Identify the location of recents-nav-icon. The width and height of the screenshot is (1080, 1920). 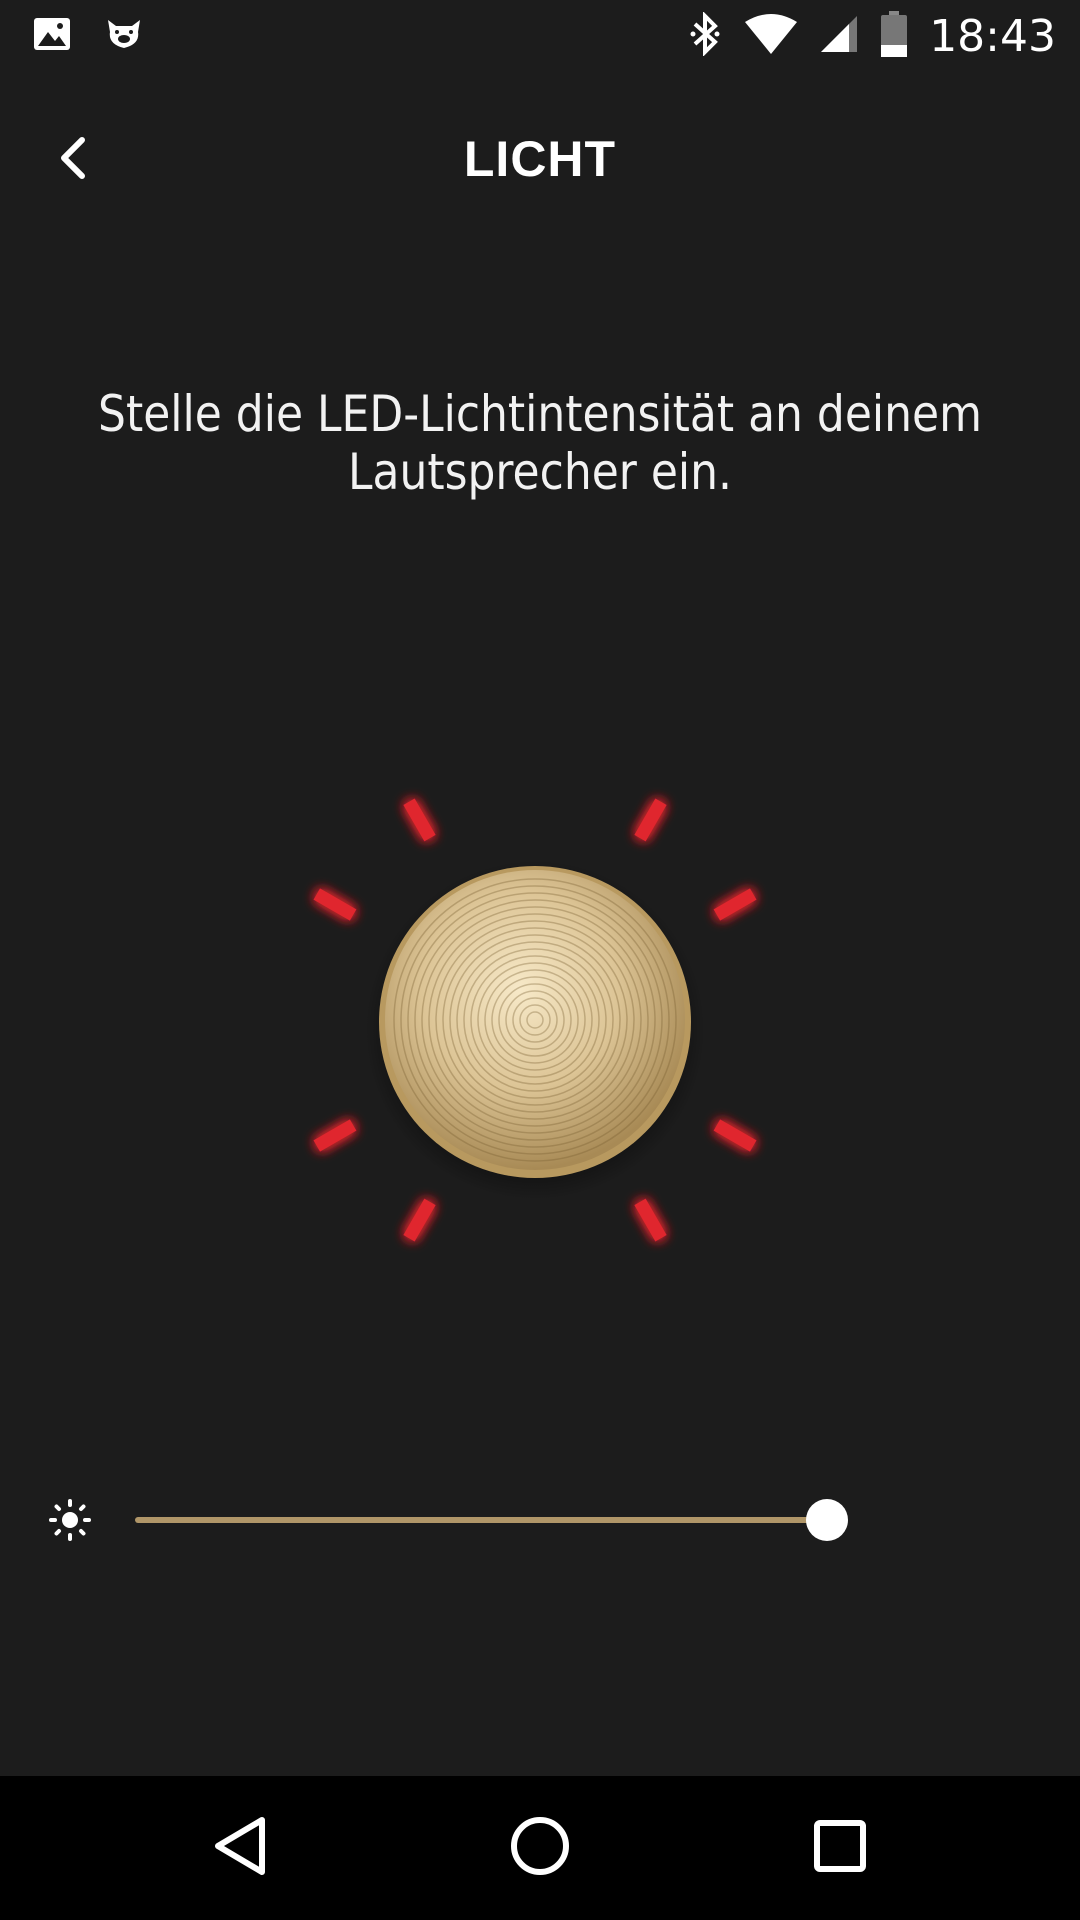
(840, 1848).